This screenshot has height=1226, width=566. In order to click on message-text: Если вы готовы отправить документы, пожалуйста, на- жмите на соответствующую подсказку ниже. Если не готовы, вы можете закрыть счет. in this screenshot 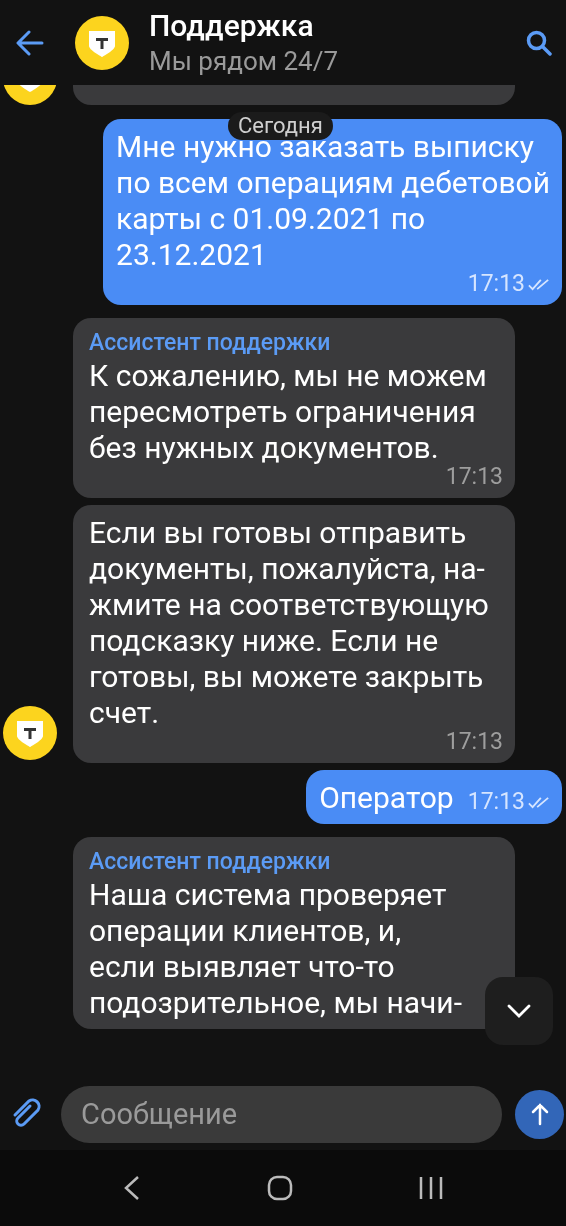, I will do `click(289, 623)`.